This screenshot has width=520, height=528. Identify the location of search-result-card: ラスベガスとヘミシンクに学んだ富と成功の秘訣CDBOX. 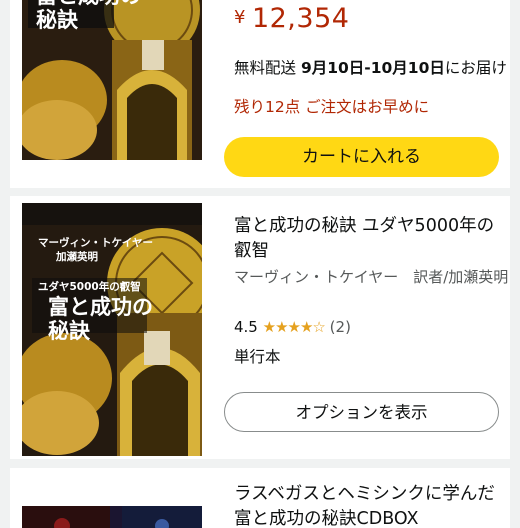
(260, 498).